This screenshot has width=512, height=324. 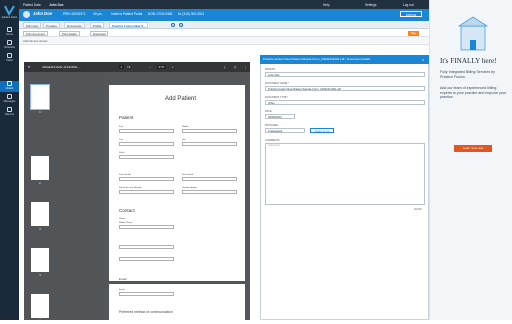 I want to click on form-title: Add Patient, so click(x=181, y=99).